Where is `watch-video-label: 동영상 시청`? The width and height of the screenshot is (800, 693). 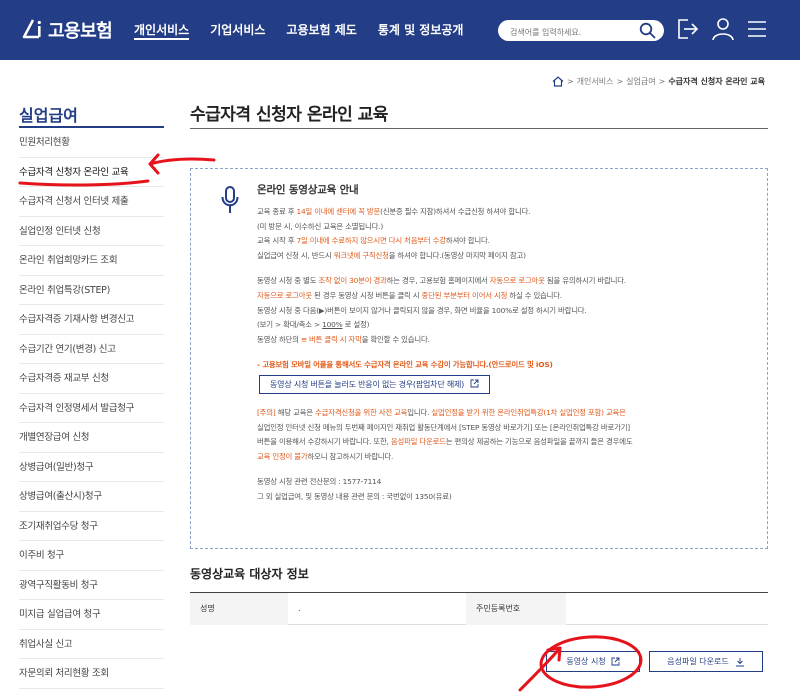 watch-video-label: 동영상 시청 is located at coordinates (586, 661).